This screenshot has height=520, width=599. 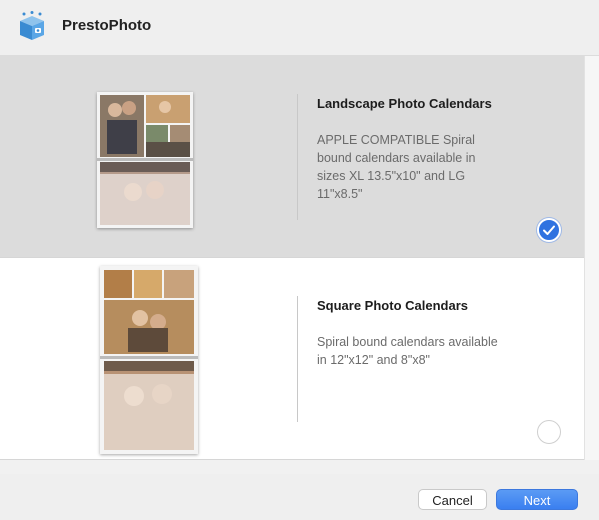 What do you see at coordinates (392, 305) in the screenshot?
I see `option-title: Square Photo Calendars` at bounding box center [392, 305].